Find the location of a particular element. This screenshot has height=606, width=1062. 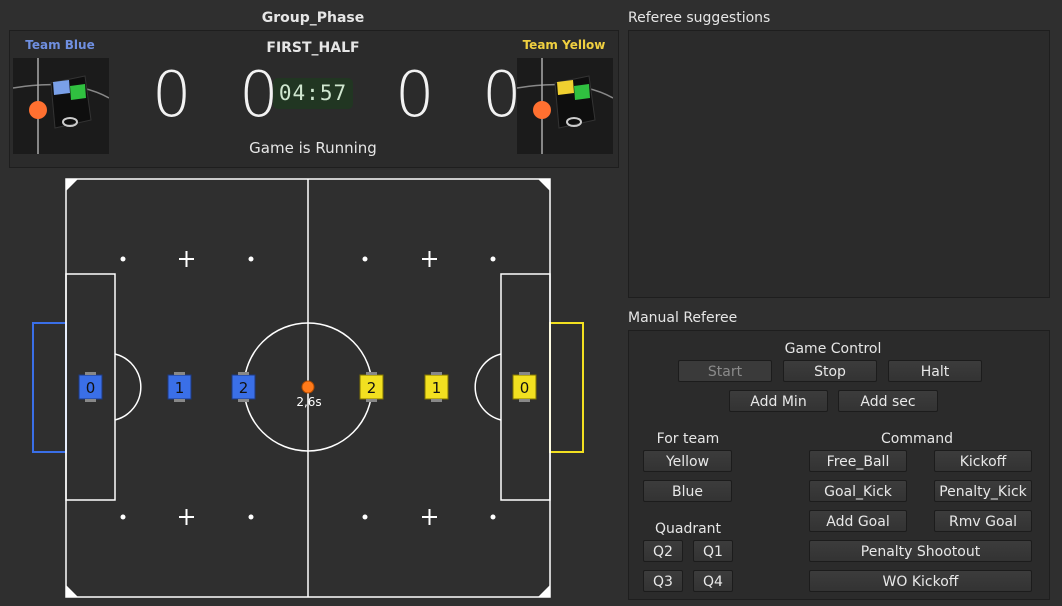

penalty-shootout-button: Penalty Shootout is located at coordinates (920, 551).